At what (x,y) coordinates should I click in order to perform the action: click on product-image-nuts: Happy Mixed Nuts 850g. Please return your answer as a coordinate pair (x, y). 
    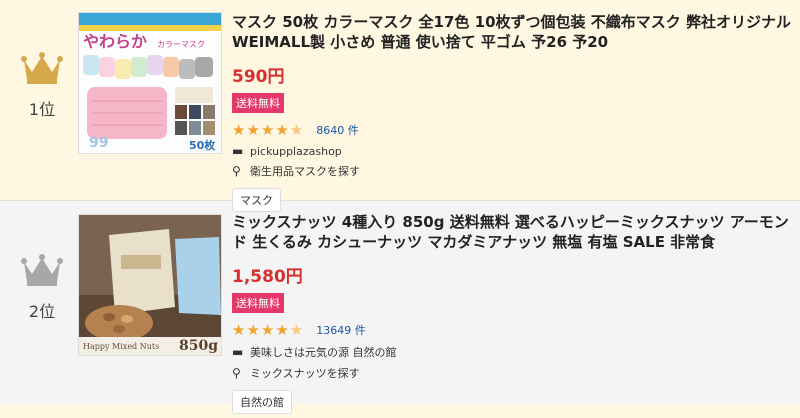
    Looking at the image, I should click on (150, 285).